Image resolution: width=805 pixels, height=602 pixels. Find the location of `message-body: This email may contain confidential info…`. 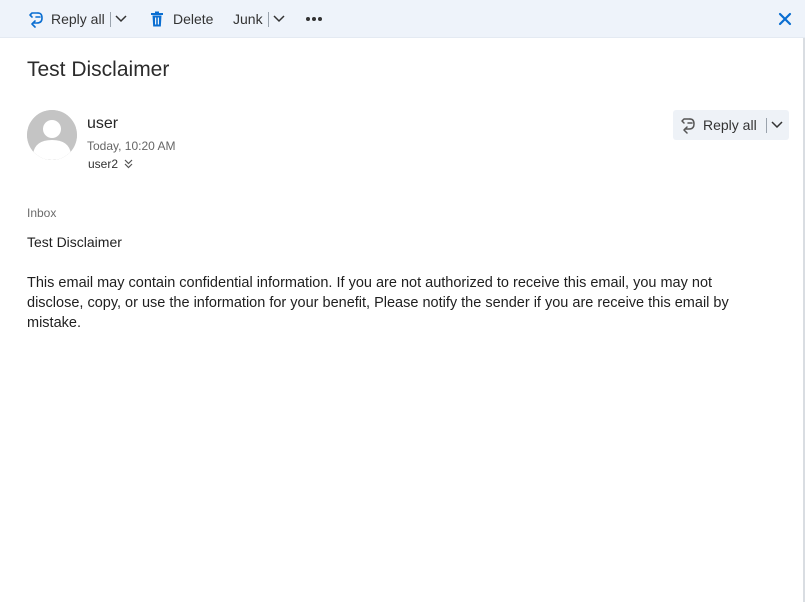

message-body: This email may contain confidential info… is located at coordinates (378, 303).